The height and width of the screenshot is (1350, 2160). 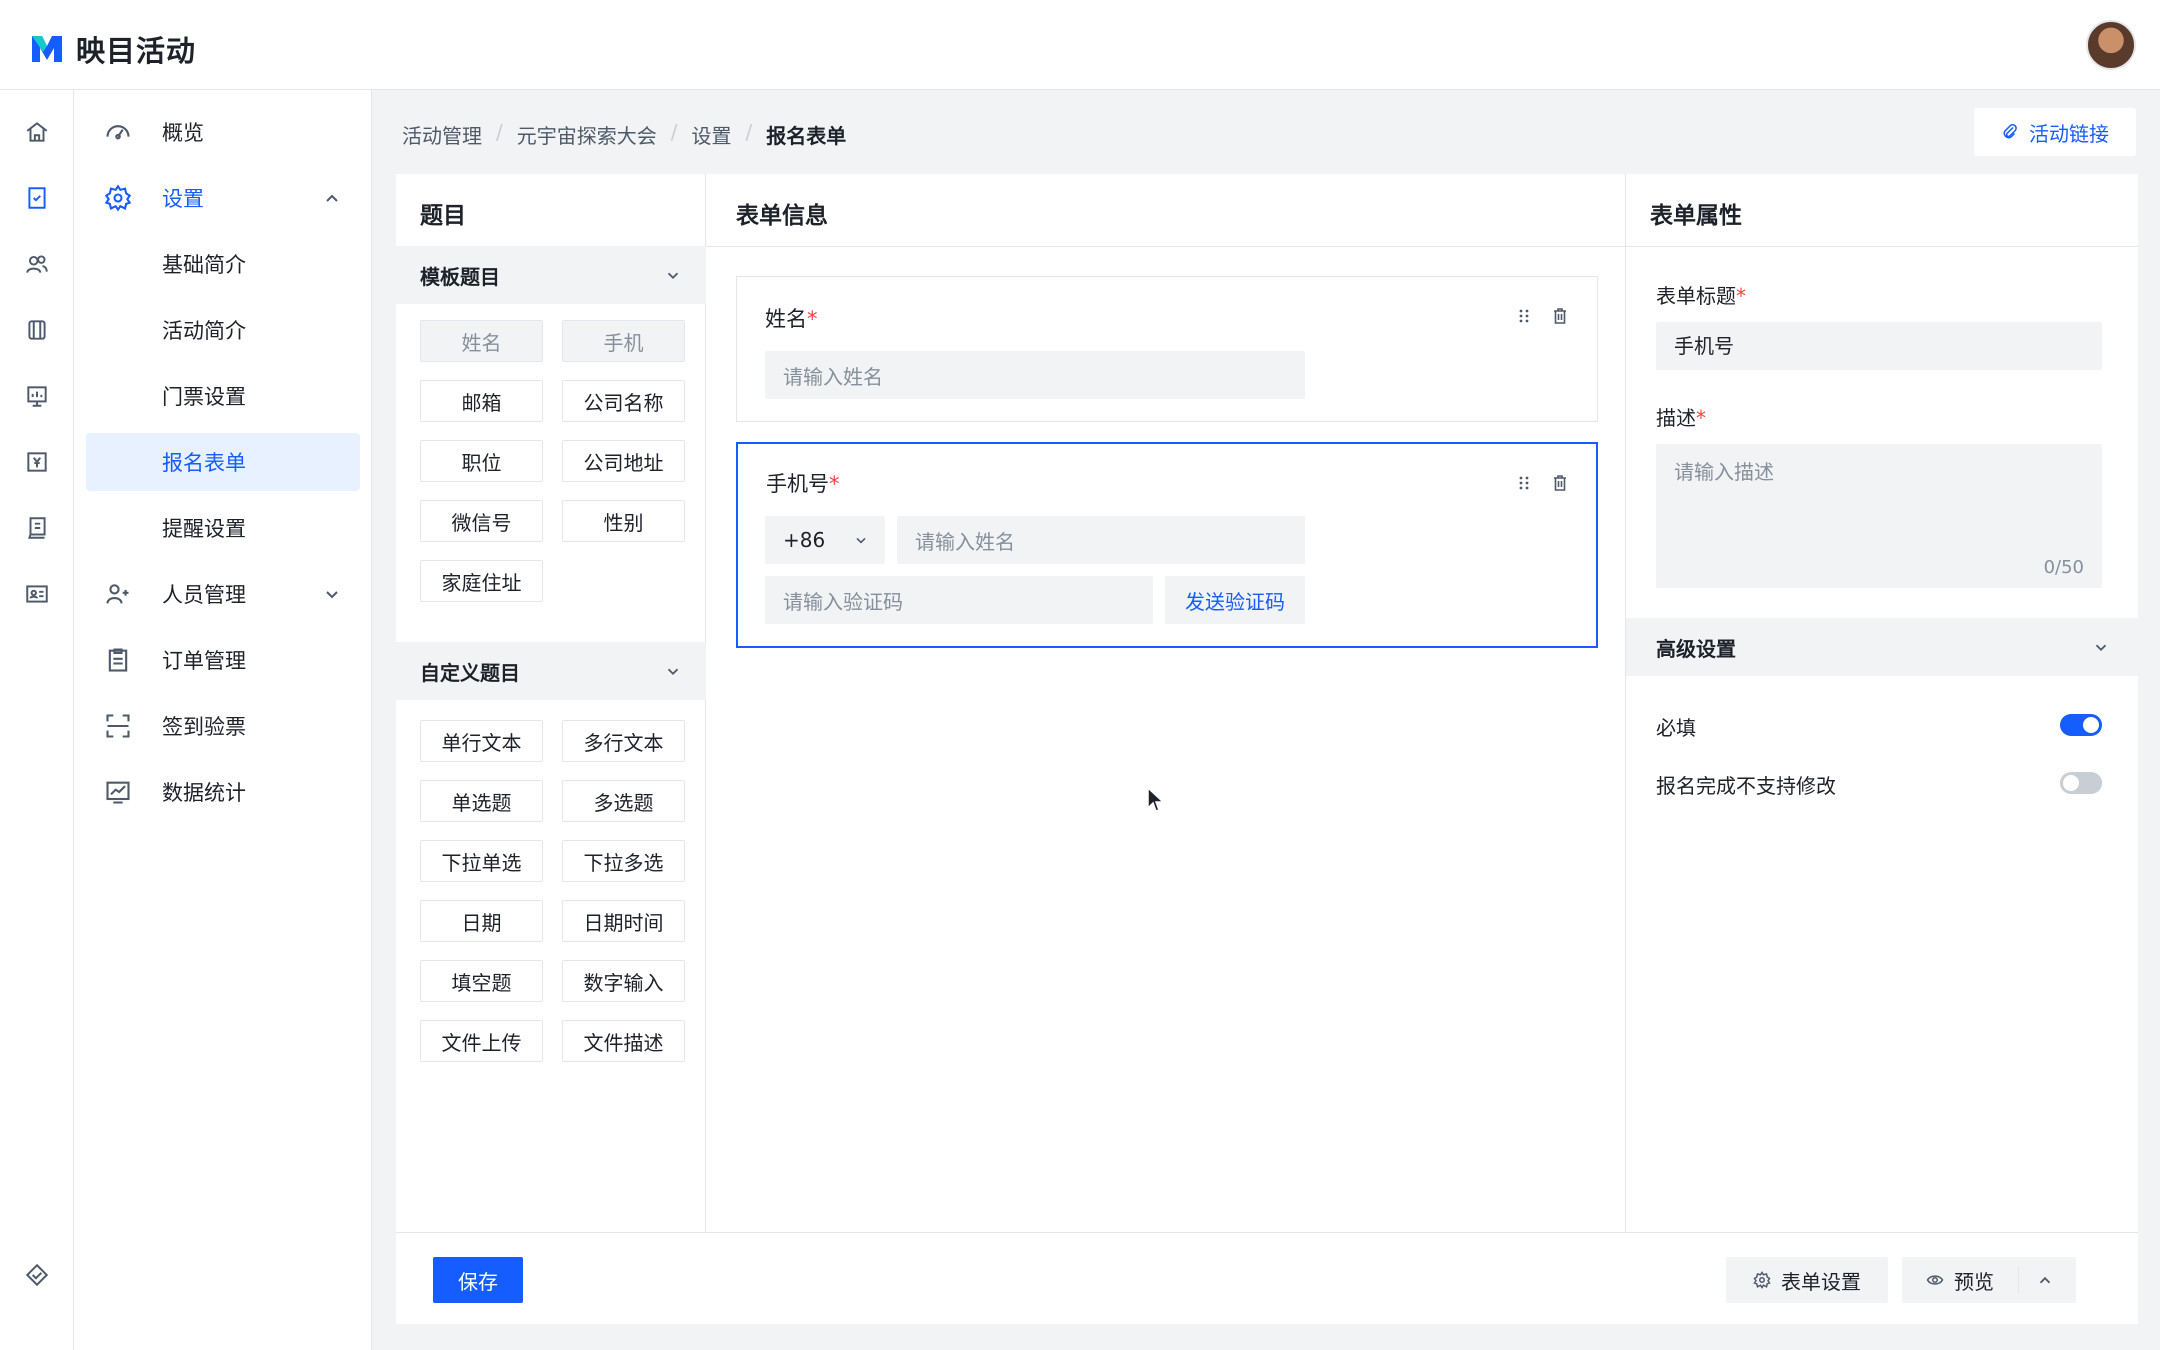 What do you see at coordinates (37, 1275) in the screenshot?
I see `badge-icon` at bounding box center [37, 1275].